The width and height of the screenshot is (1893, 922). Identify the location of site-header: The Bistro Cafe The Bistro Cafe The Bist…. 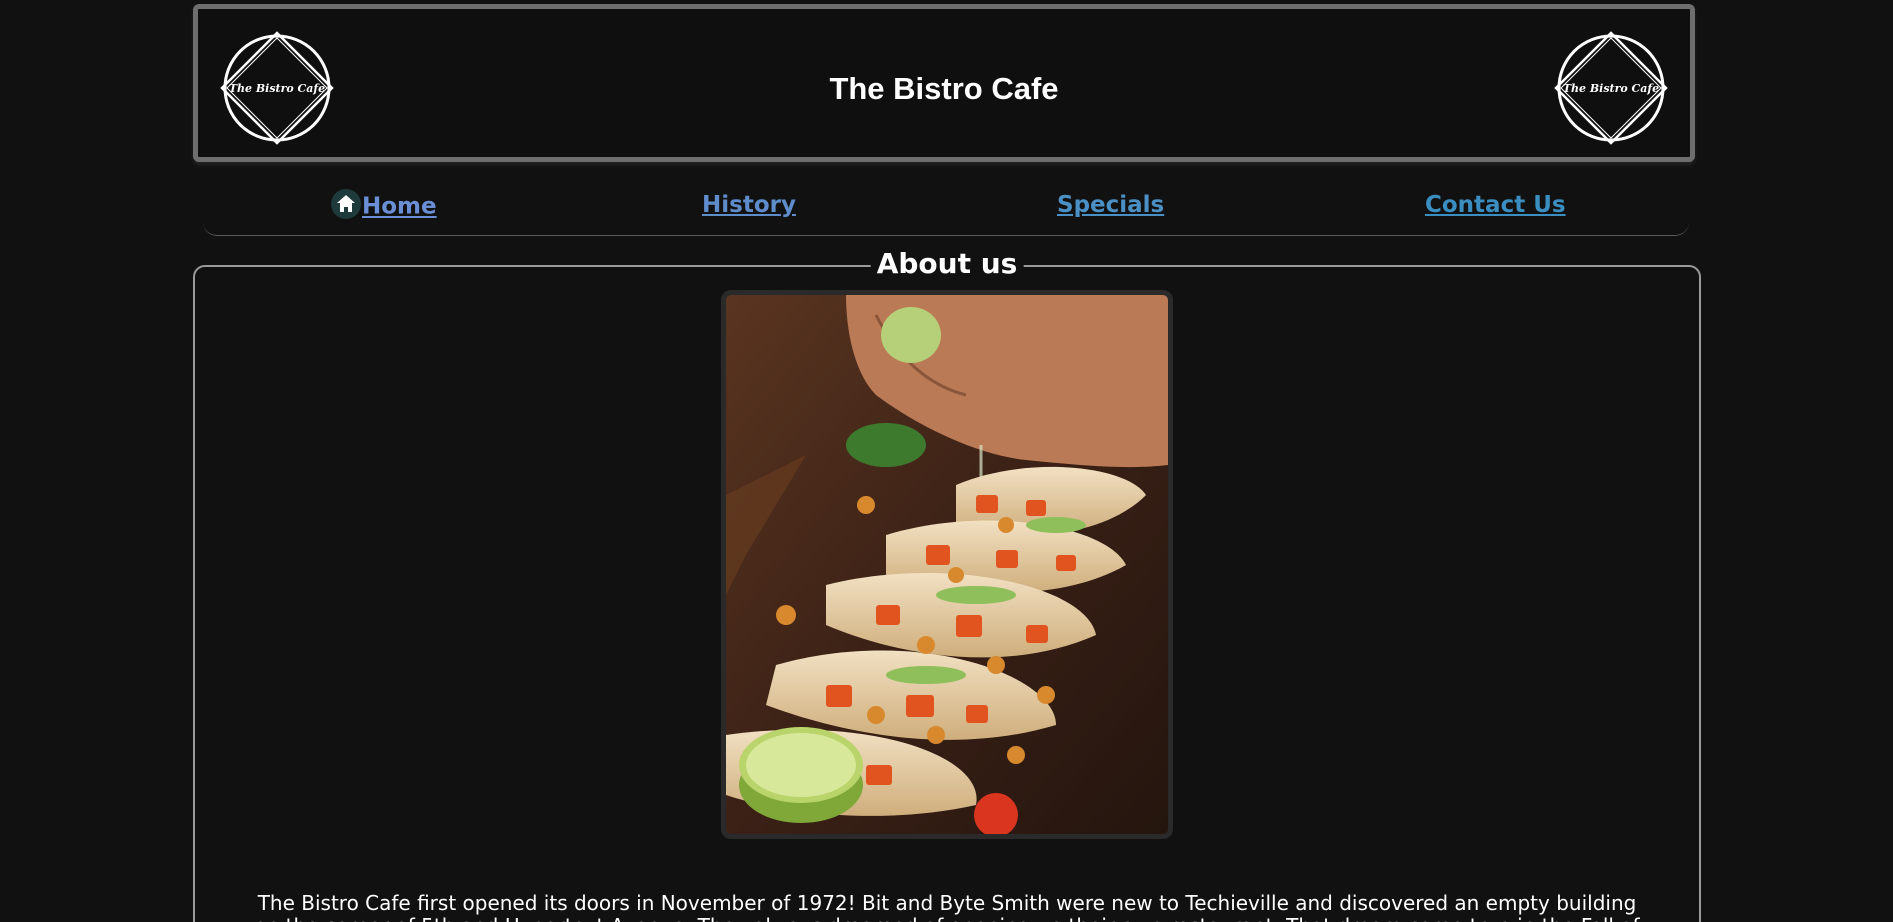
(944, 83).